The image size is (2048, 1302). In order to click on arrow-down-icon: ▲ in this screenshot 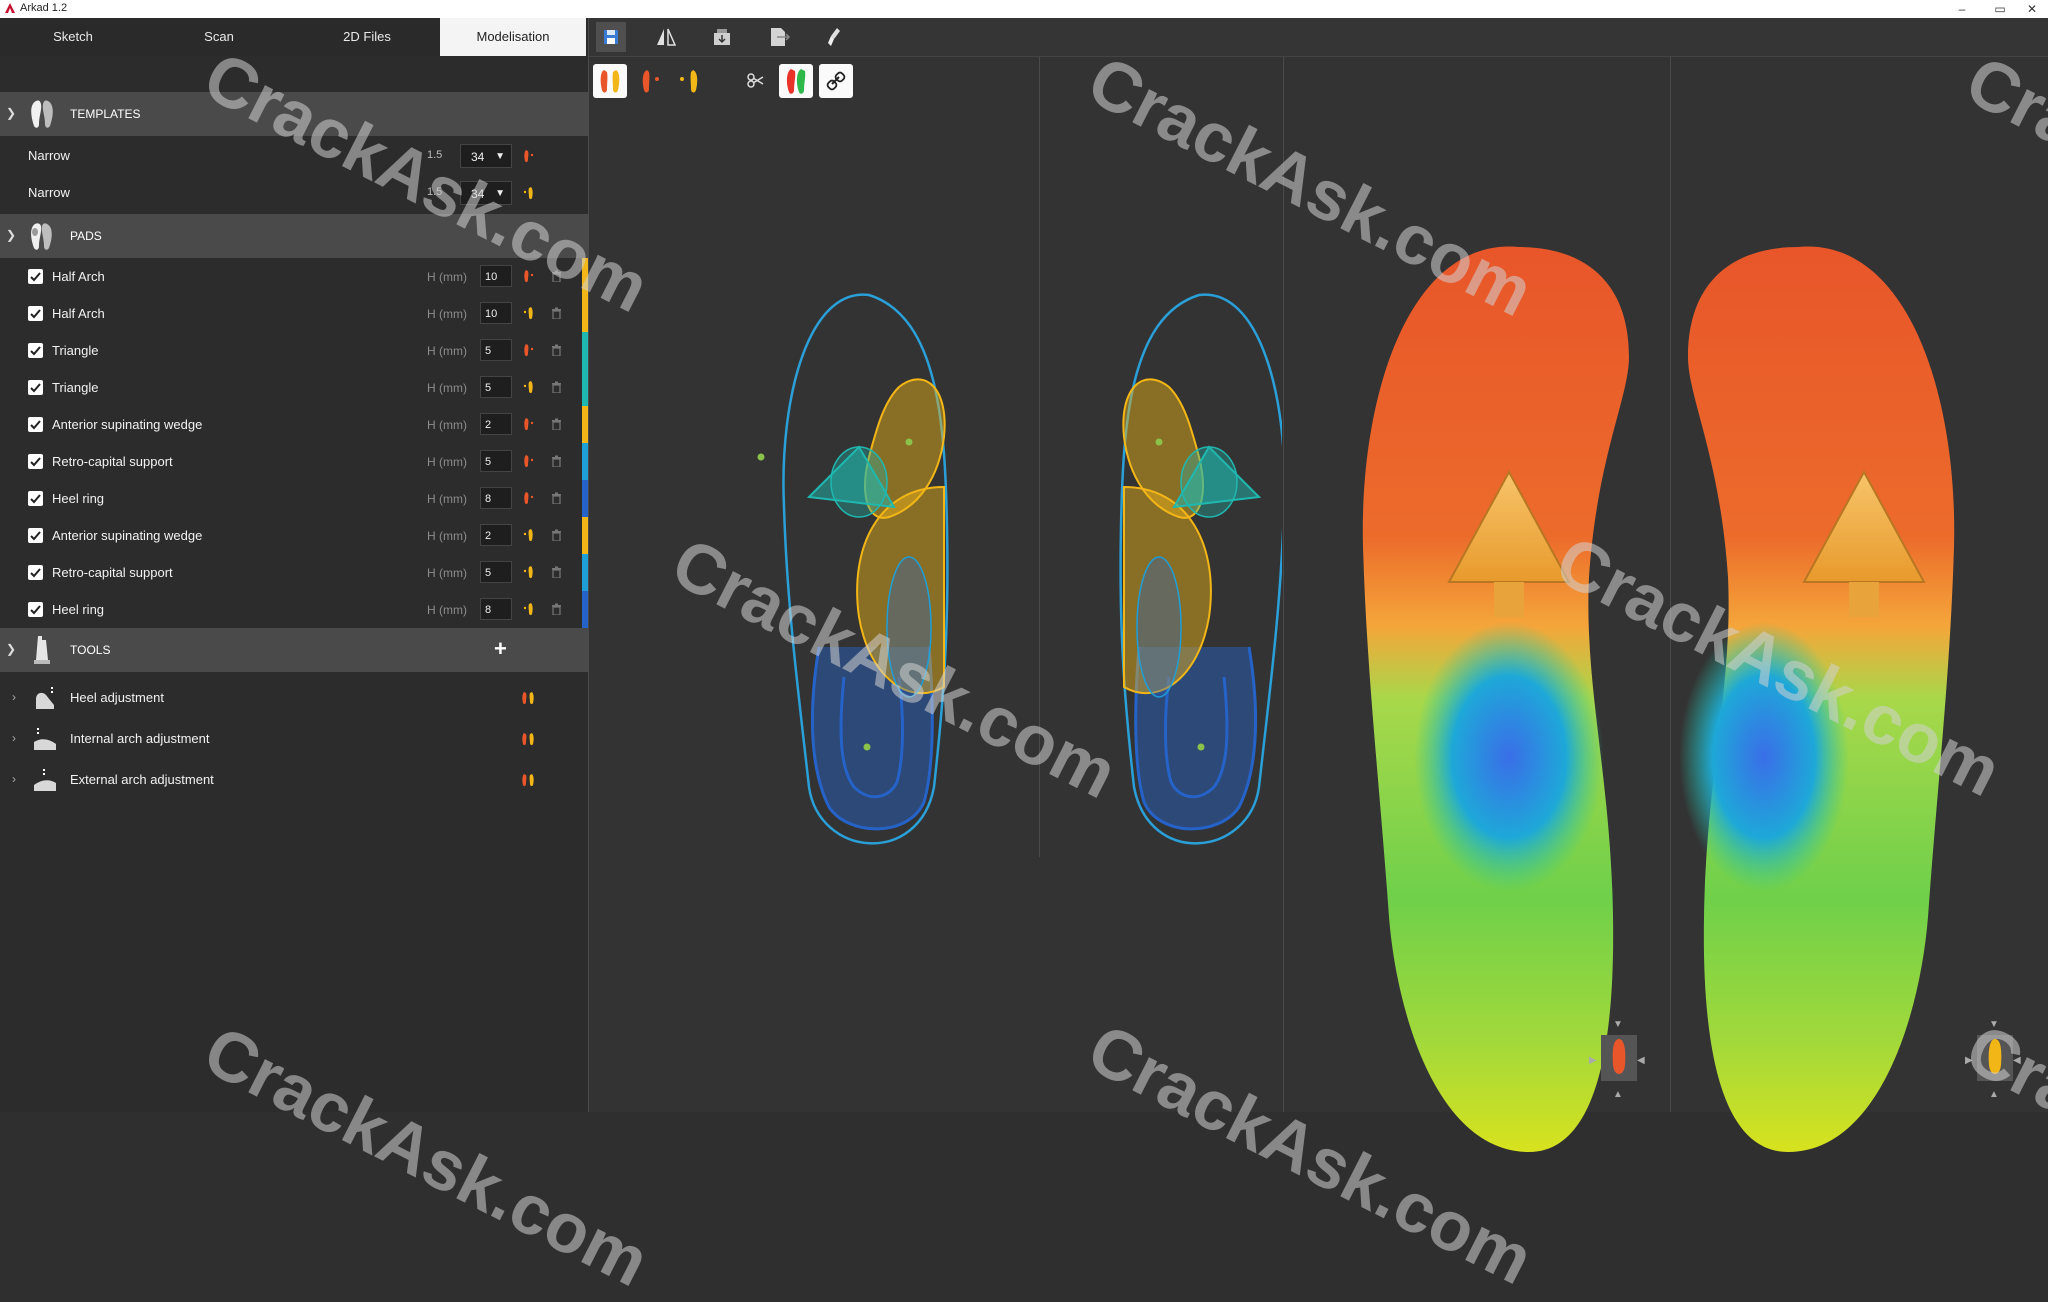, I will do `click(1618, 1094)`.